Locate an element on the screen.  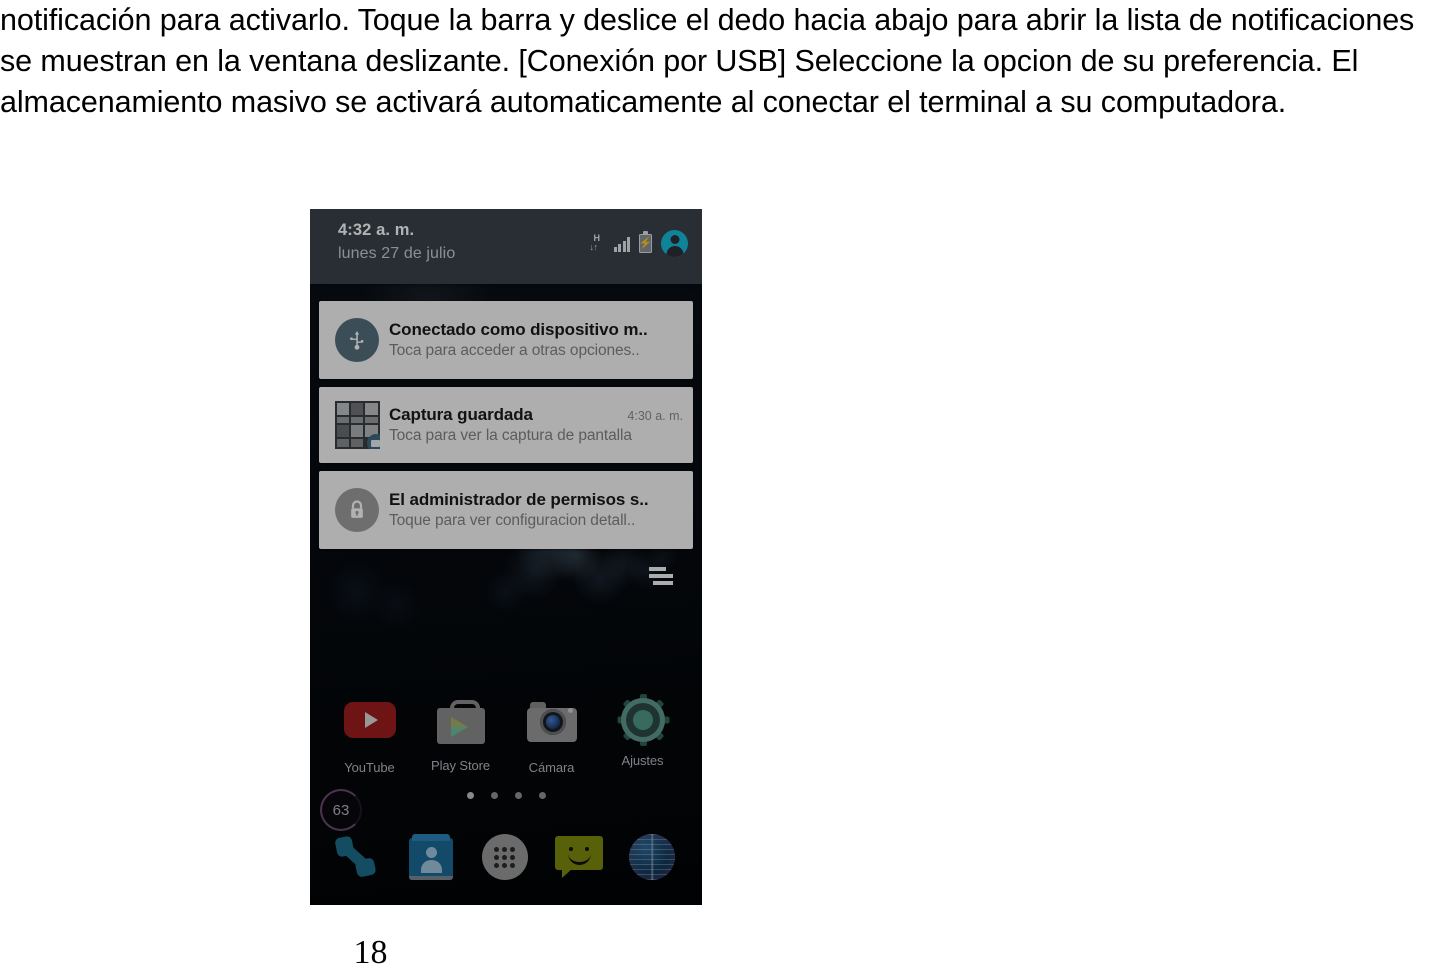
home-dock is located at coordinates (506, 857).